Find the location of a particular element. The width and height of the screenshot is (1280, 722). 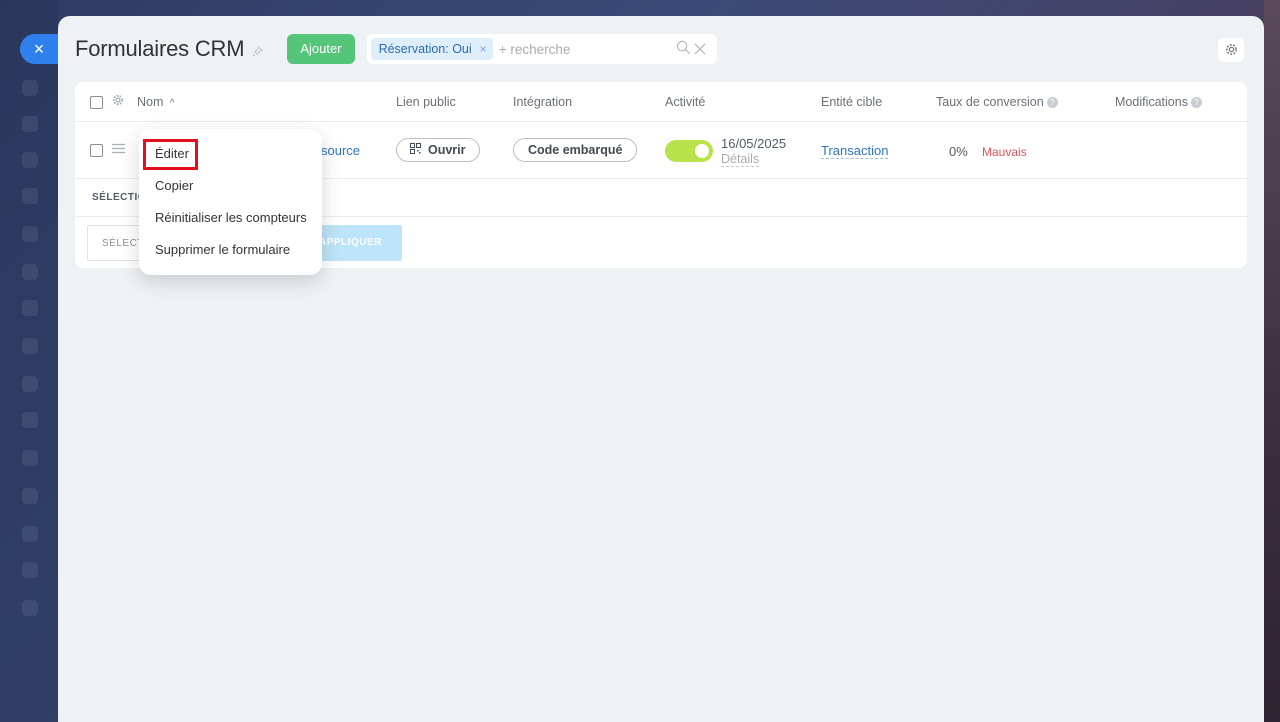

add-button: Ajouter is located at coordinates (321, 49).